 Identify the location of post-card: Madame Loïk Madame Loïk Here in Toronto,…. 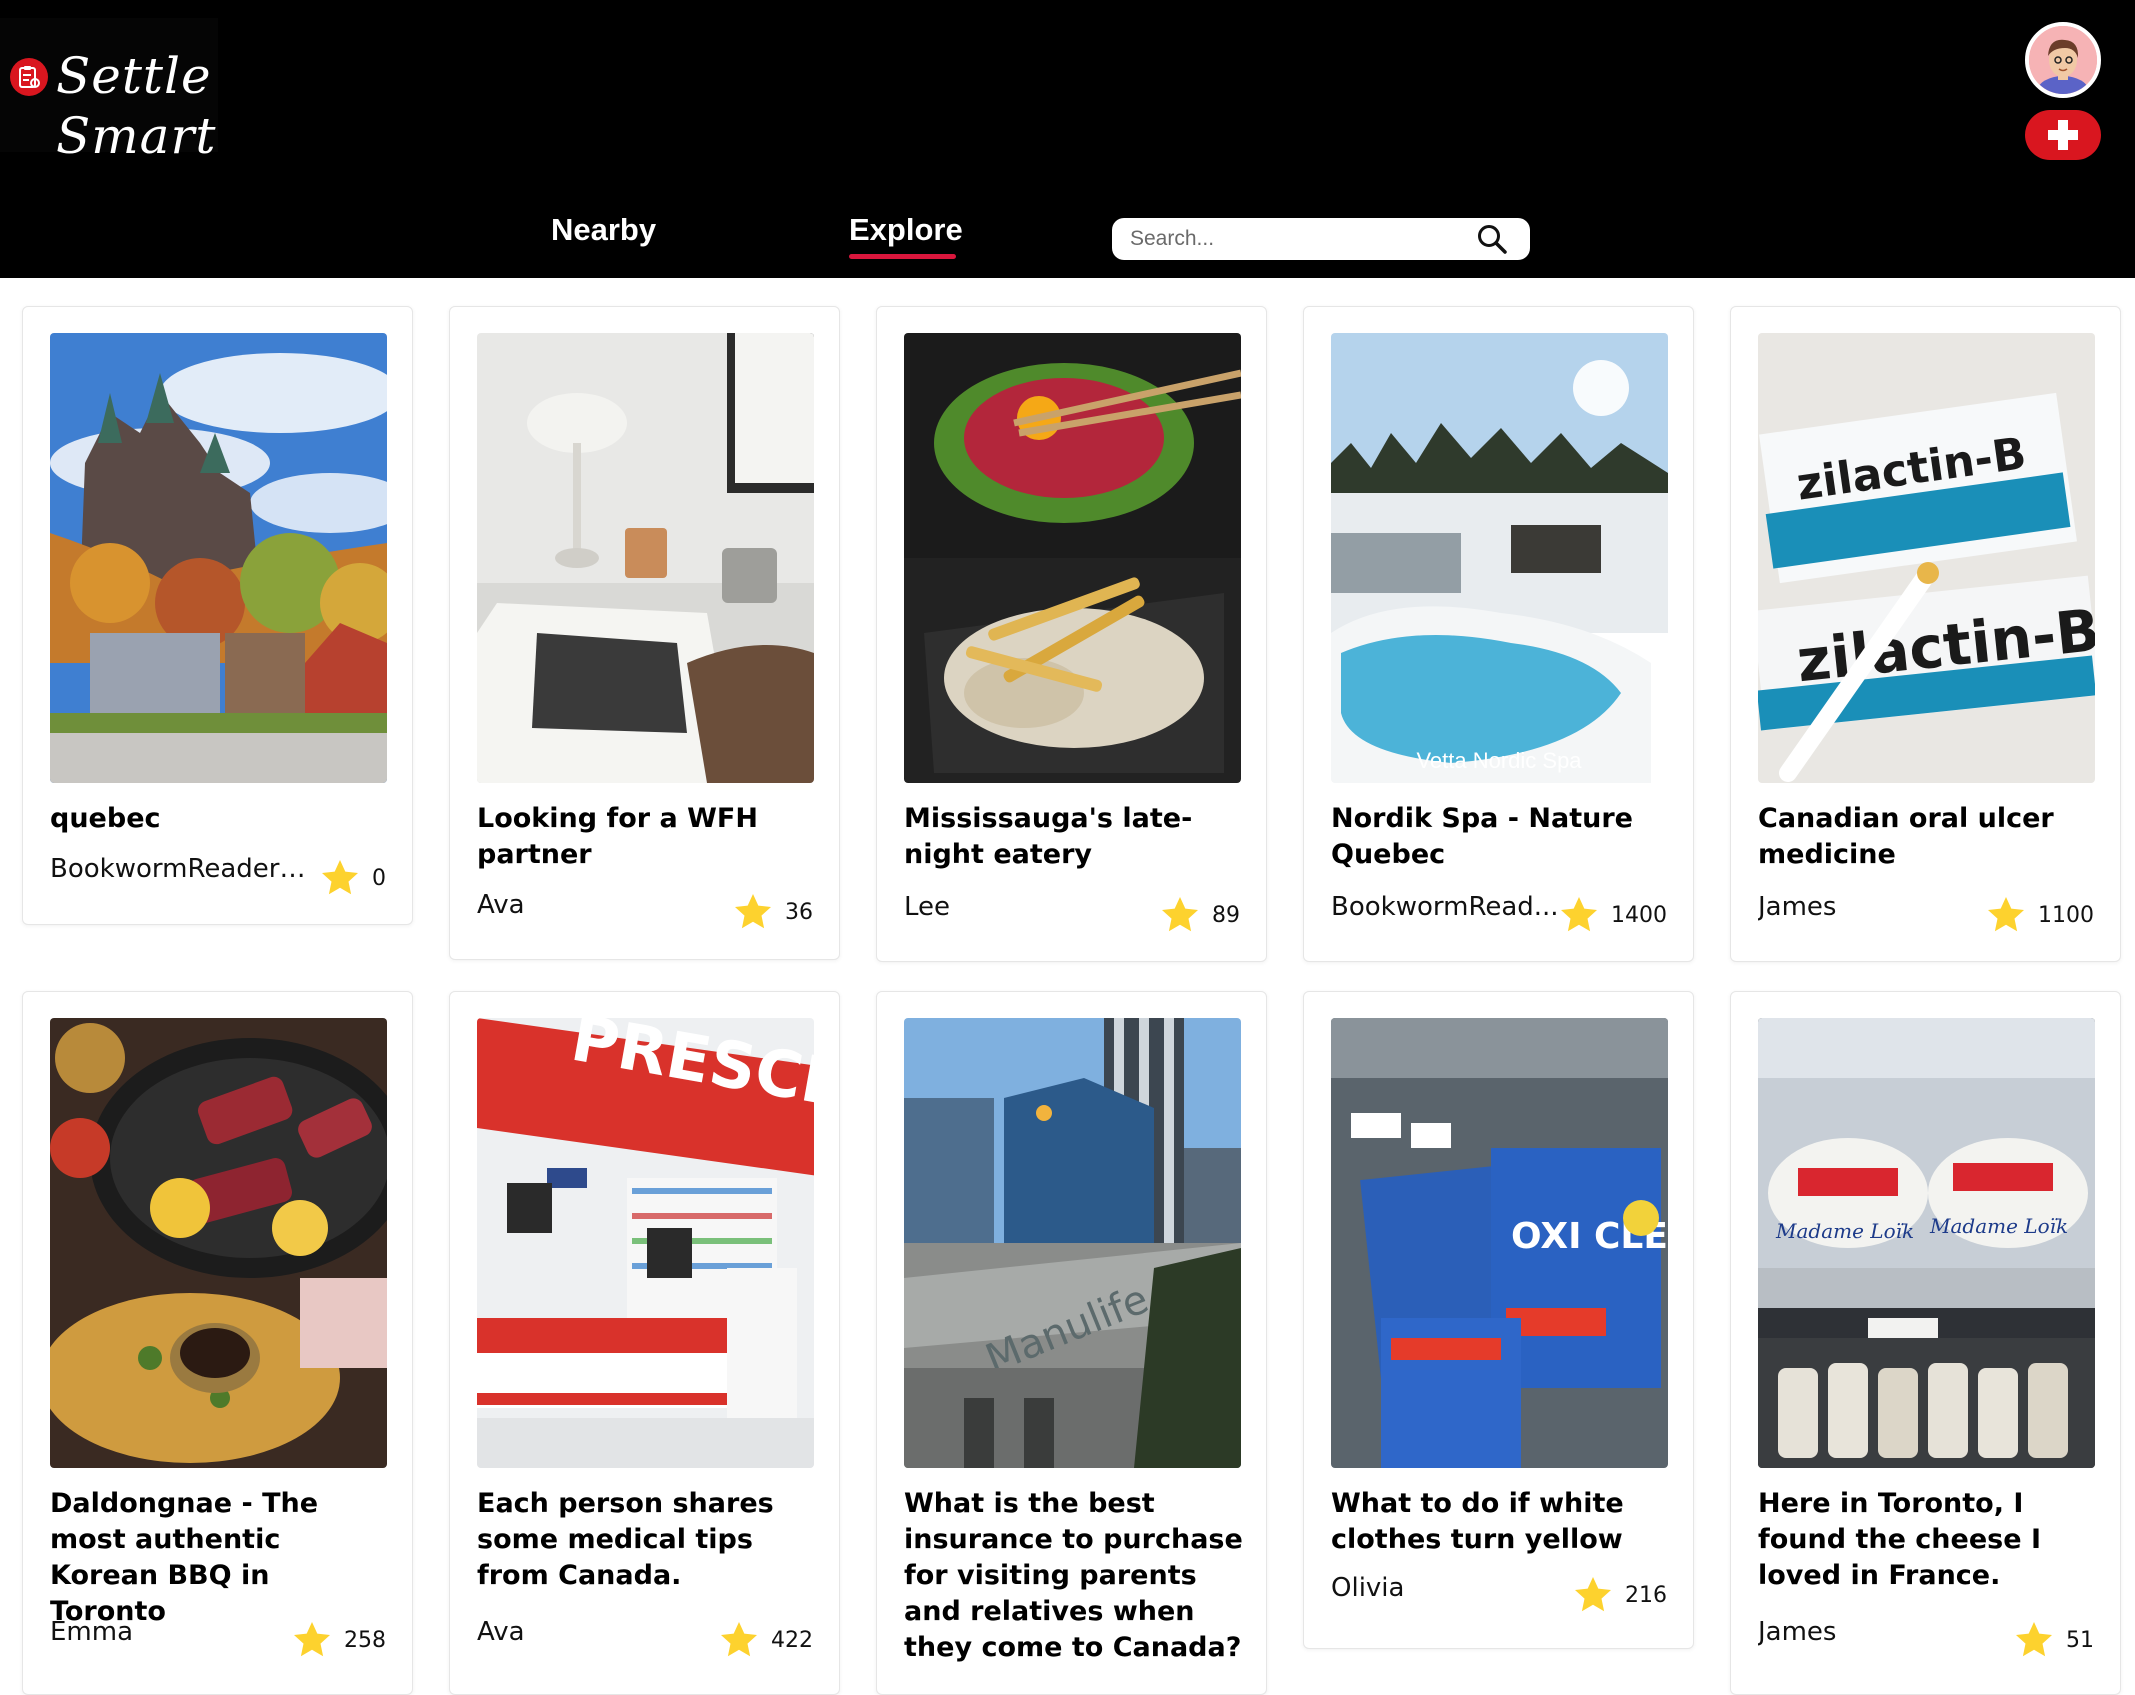
(1925, 1343).